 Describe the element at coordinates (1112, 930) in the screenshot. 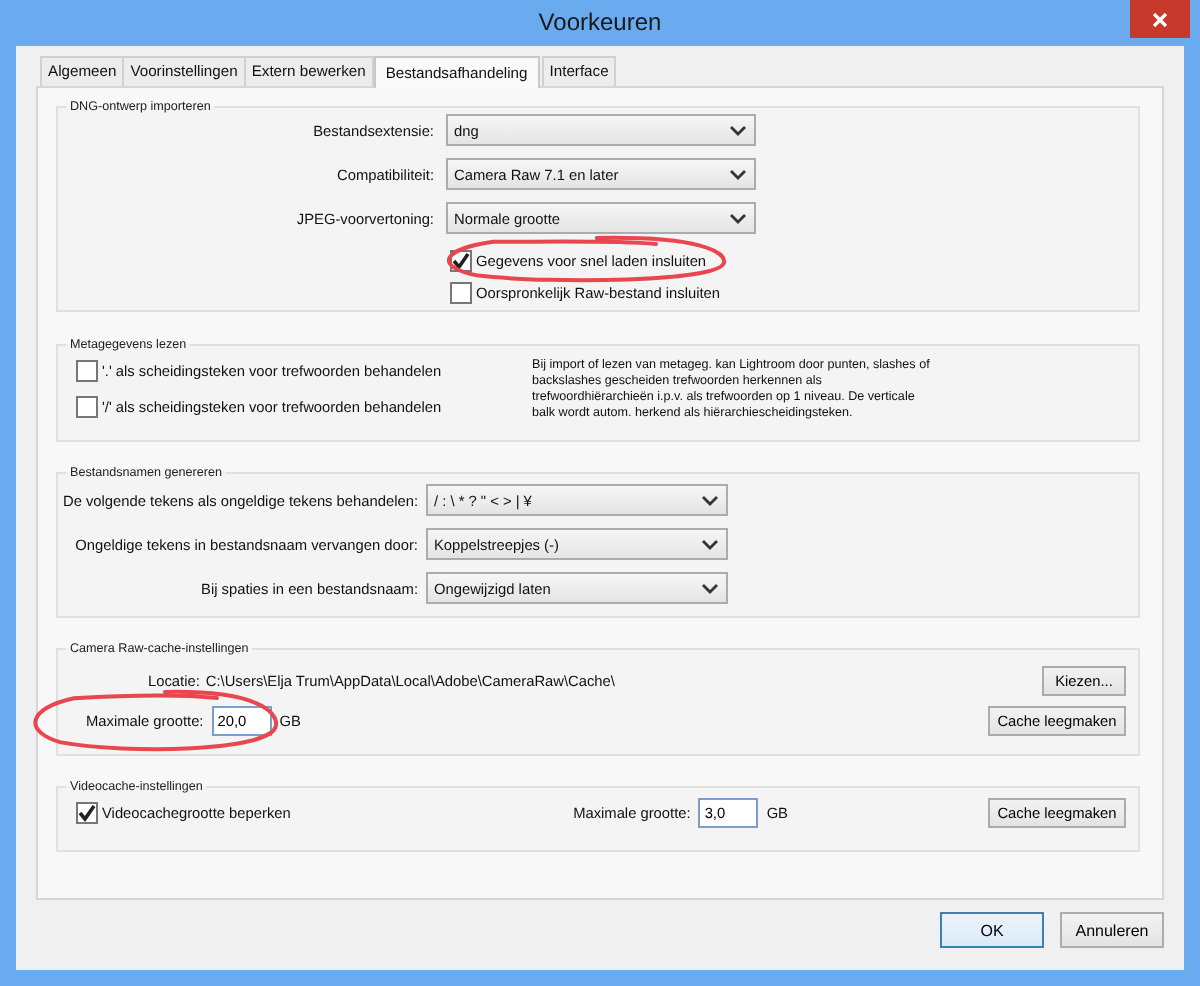

I see `button: Annuleren` at that location.